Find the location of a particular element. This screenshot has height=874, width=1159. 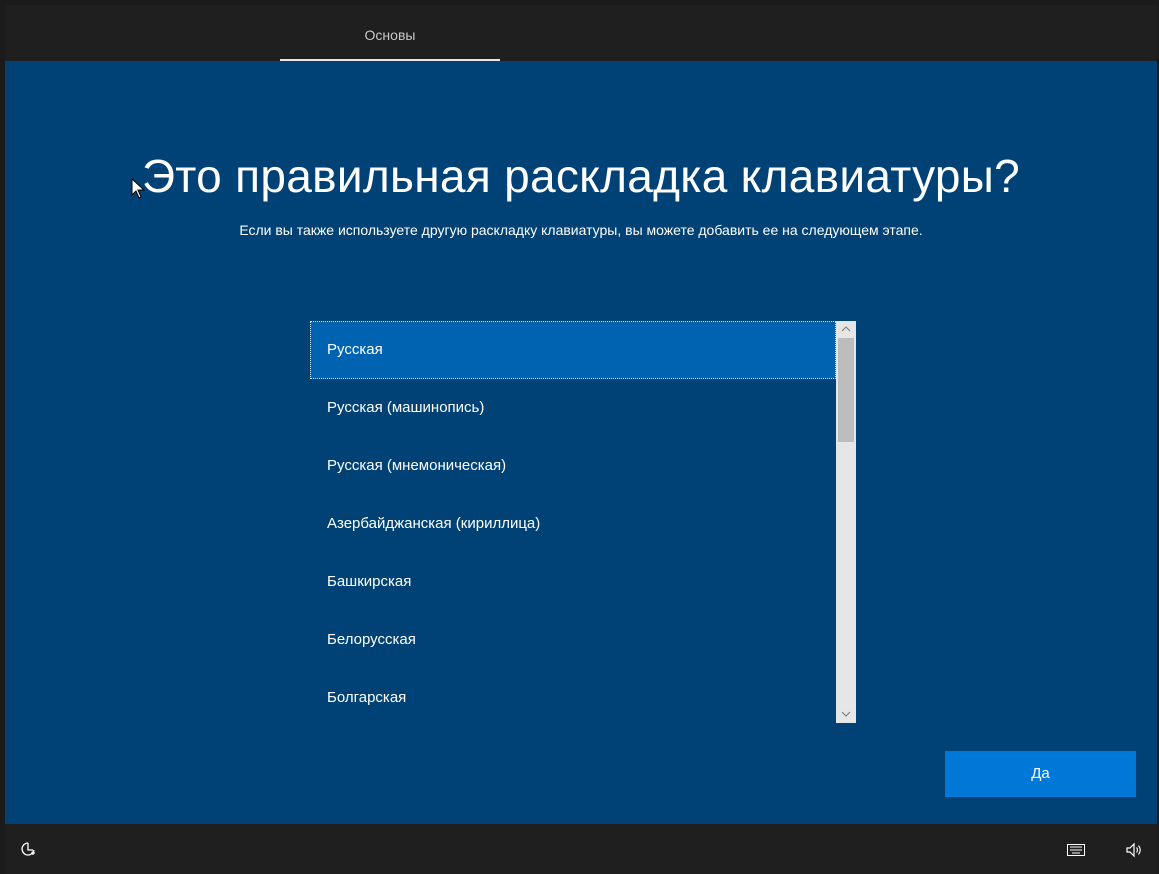

list-item-layout-russian: Русская is located at coordinates (573, 350).